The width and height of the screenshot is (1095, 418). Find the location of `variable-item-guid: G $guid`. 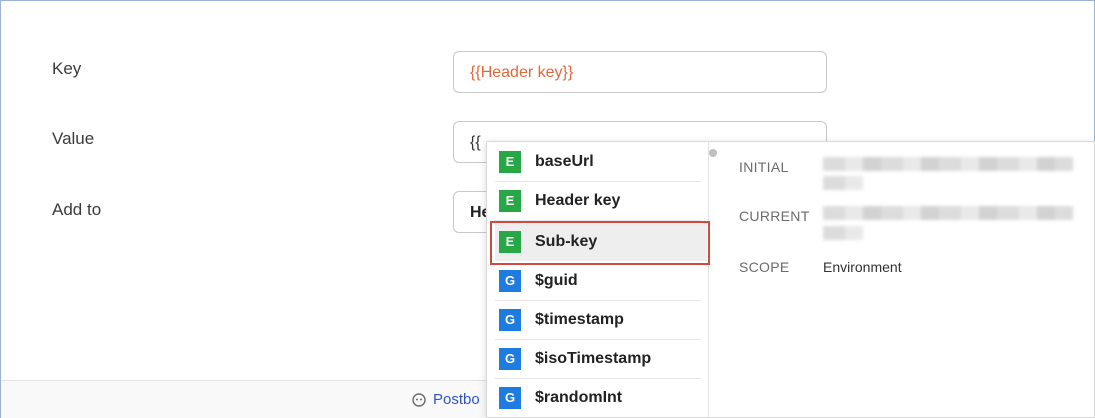

variable-item-guid: G $guid is located at coordinates (601, 280).